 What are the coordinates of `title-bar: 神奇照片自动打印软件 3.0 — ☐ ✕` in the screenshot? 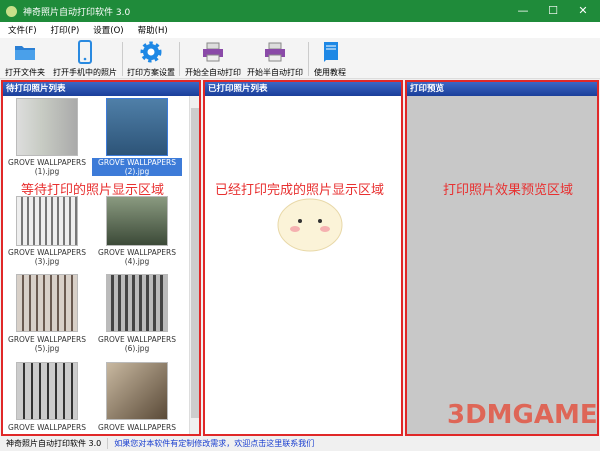 It's located at (300, 11).